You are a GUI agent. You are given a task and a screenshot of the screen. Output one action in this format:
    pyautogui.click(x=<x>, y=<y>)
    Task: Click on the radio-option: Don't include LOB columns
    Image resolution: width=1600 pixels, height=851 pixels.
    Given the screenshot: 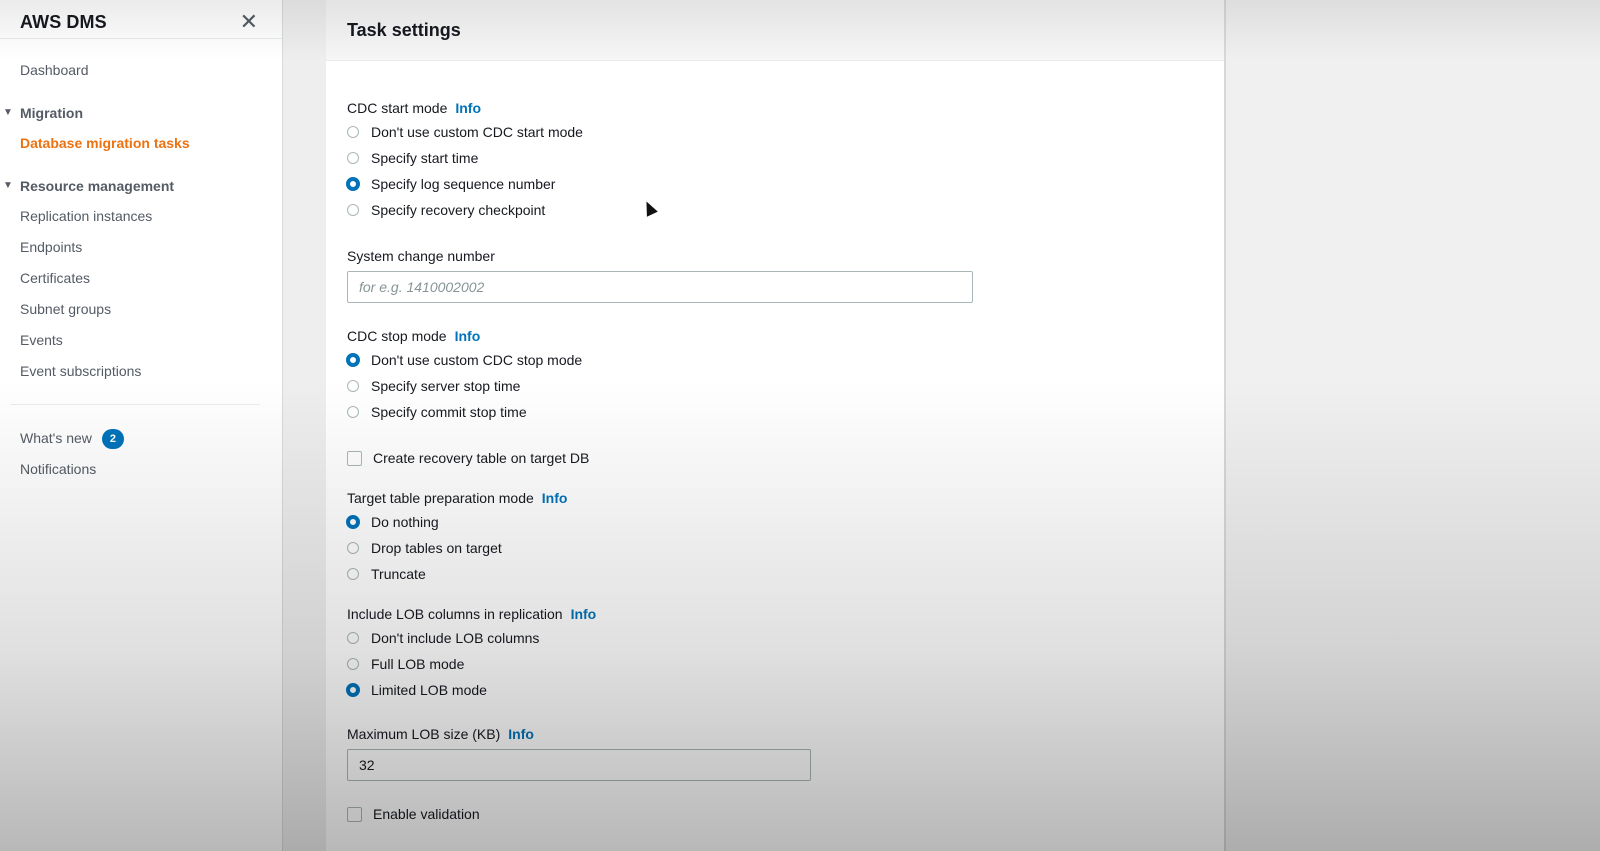 What is the action you would take?
    pyautogui.click(x=775, y=638)
    